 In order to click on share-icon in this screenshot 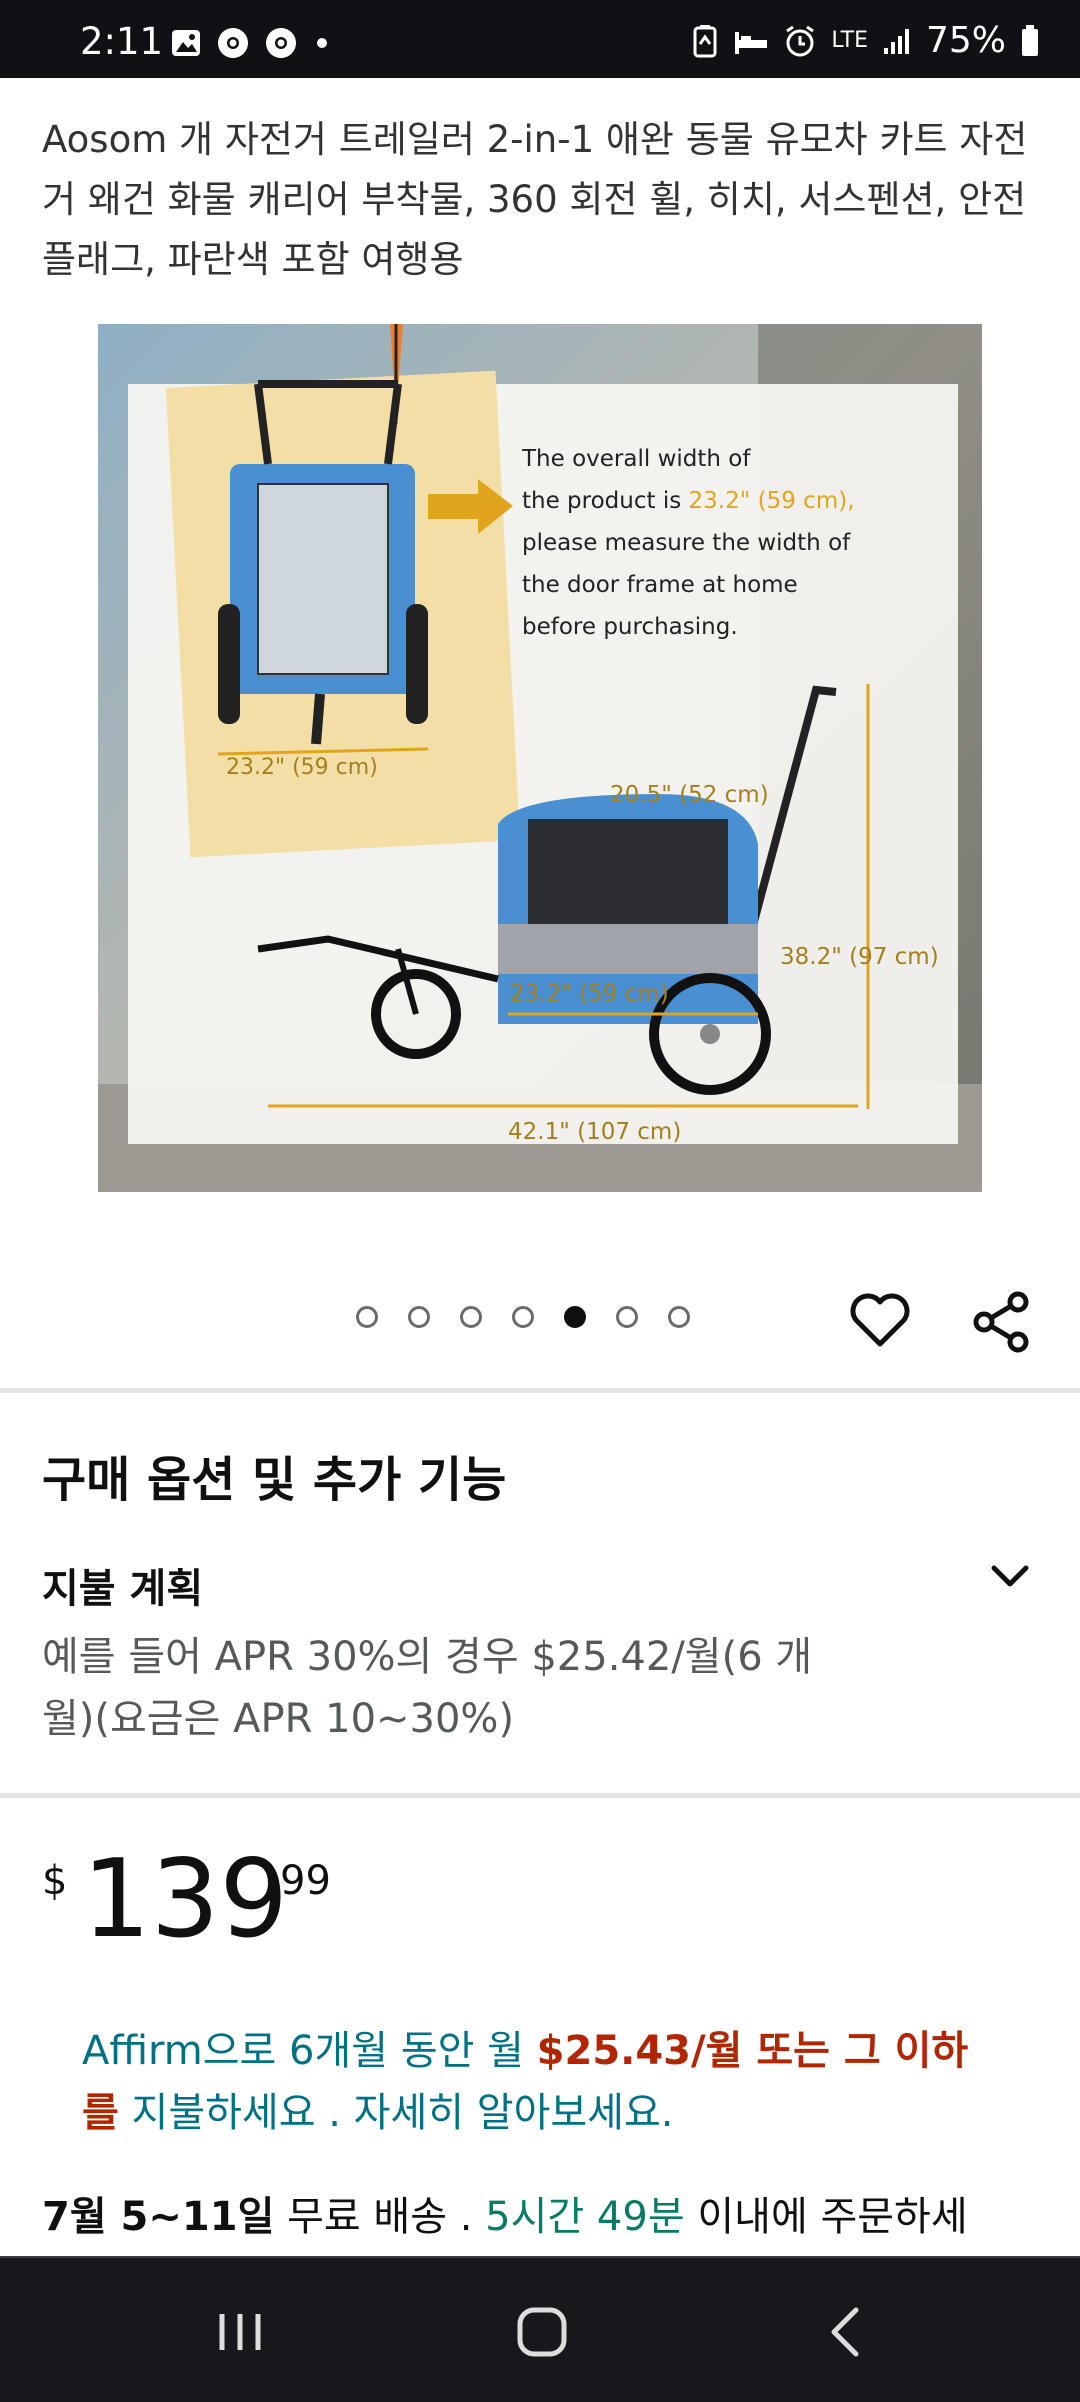, I will do `click(1002, 1322)`.